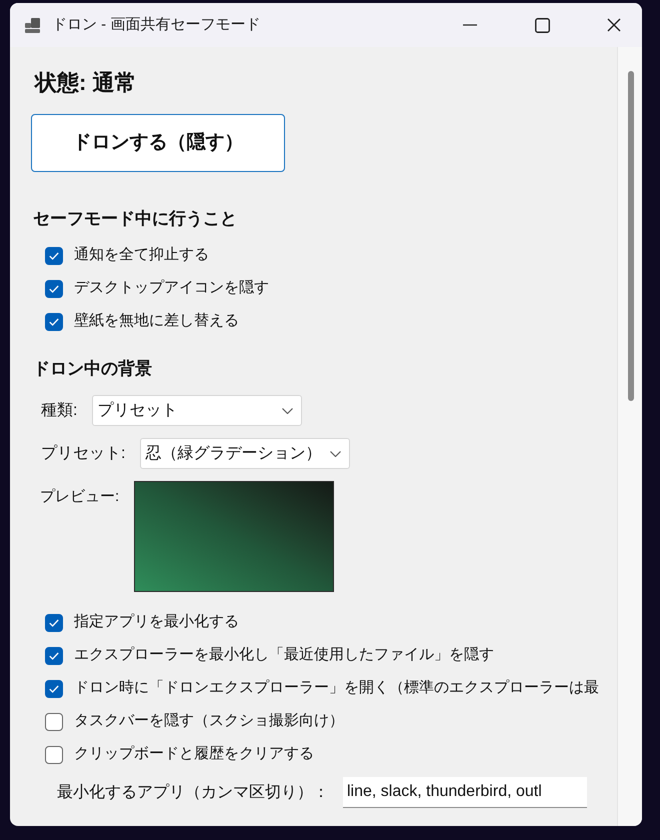 Image resolution: width=660 pixels, height=840 pixels. Describe the element at coordinates (141, 255) in the screenshot. I see `checkbox-label: 通知を全て抑止する` at that location.